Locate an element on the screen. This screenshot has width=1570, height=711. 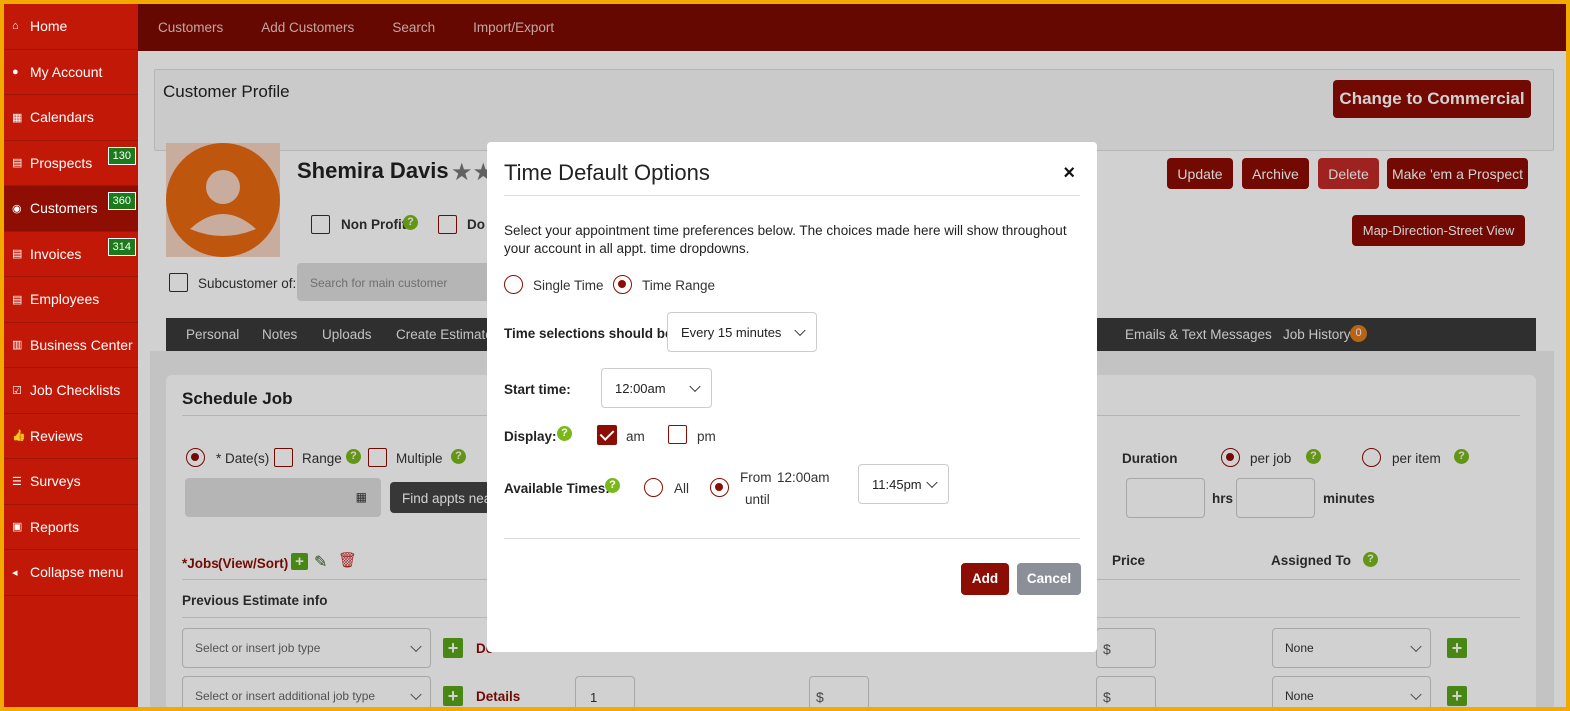
start-time-select: 12:00am is located at coordinates (656, 388).